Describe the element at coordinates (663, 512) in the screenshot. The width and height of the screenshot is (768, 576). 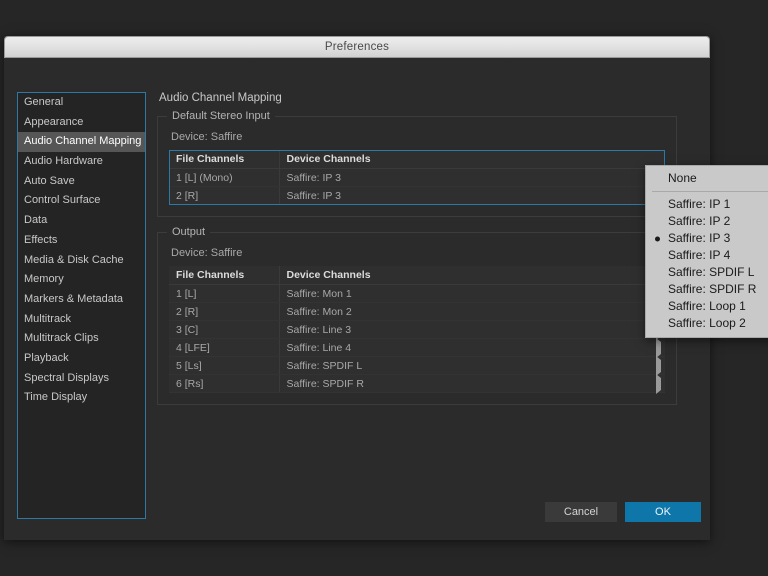
I see `ok-button: OK` at that location.